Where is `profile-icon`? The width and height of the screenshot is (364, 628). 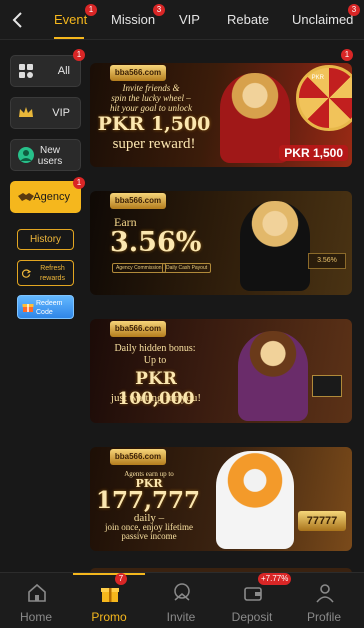 profile-icon is located at coordinates (325, 593).